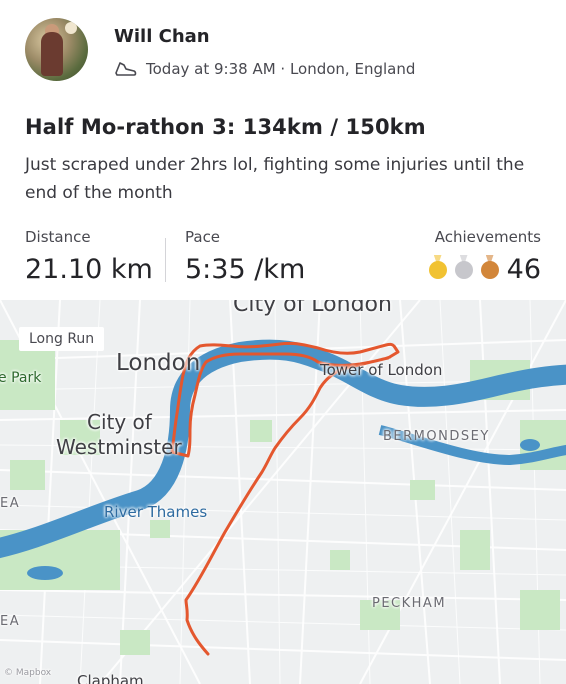  I want to click on activity-meta: Today at 9:38 AM · London, England, so click(264, 69).